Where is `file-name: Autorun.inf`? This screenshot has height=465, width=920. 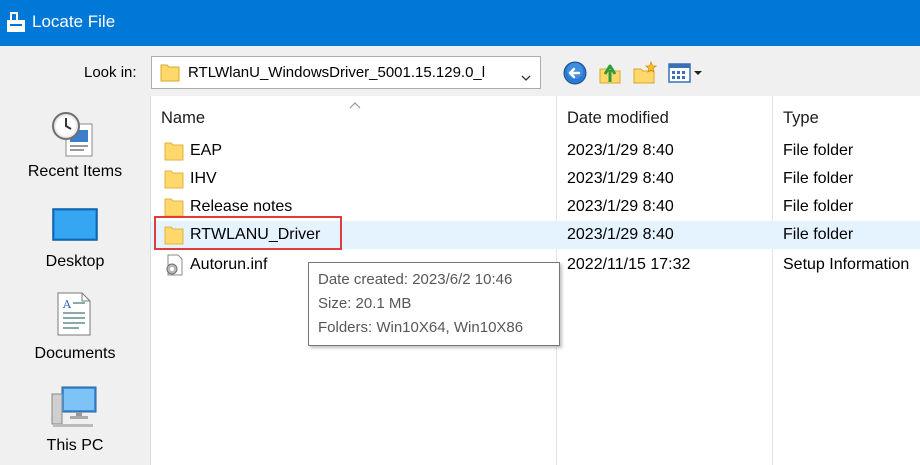 file-name: Autorun.inf is located at coordinates (229, 264).